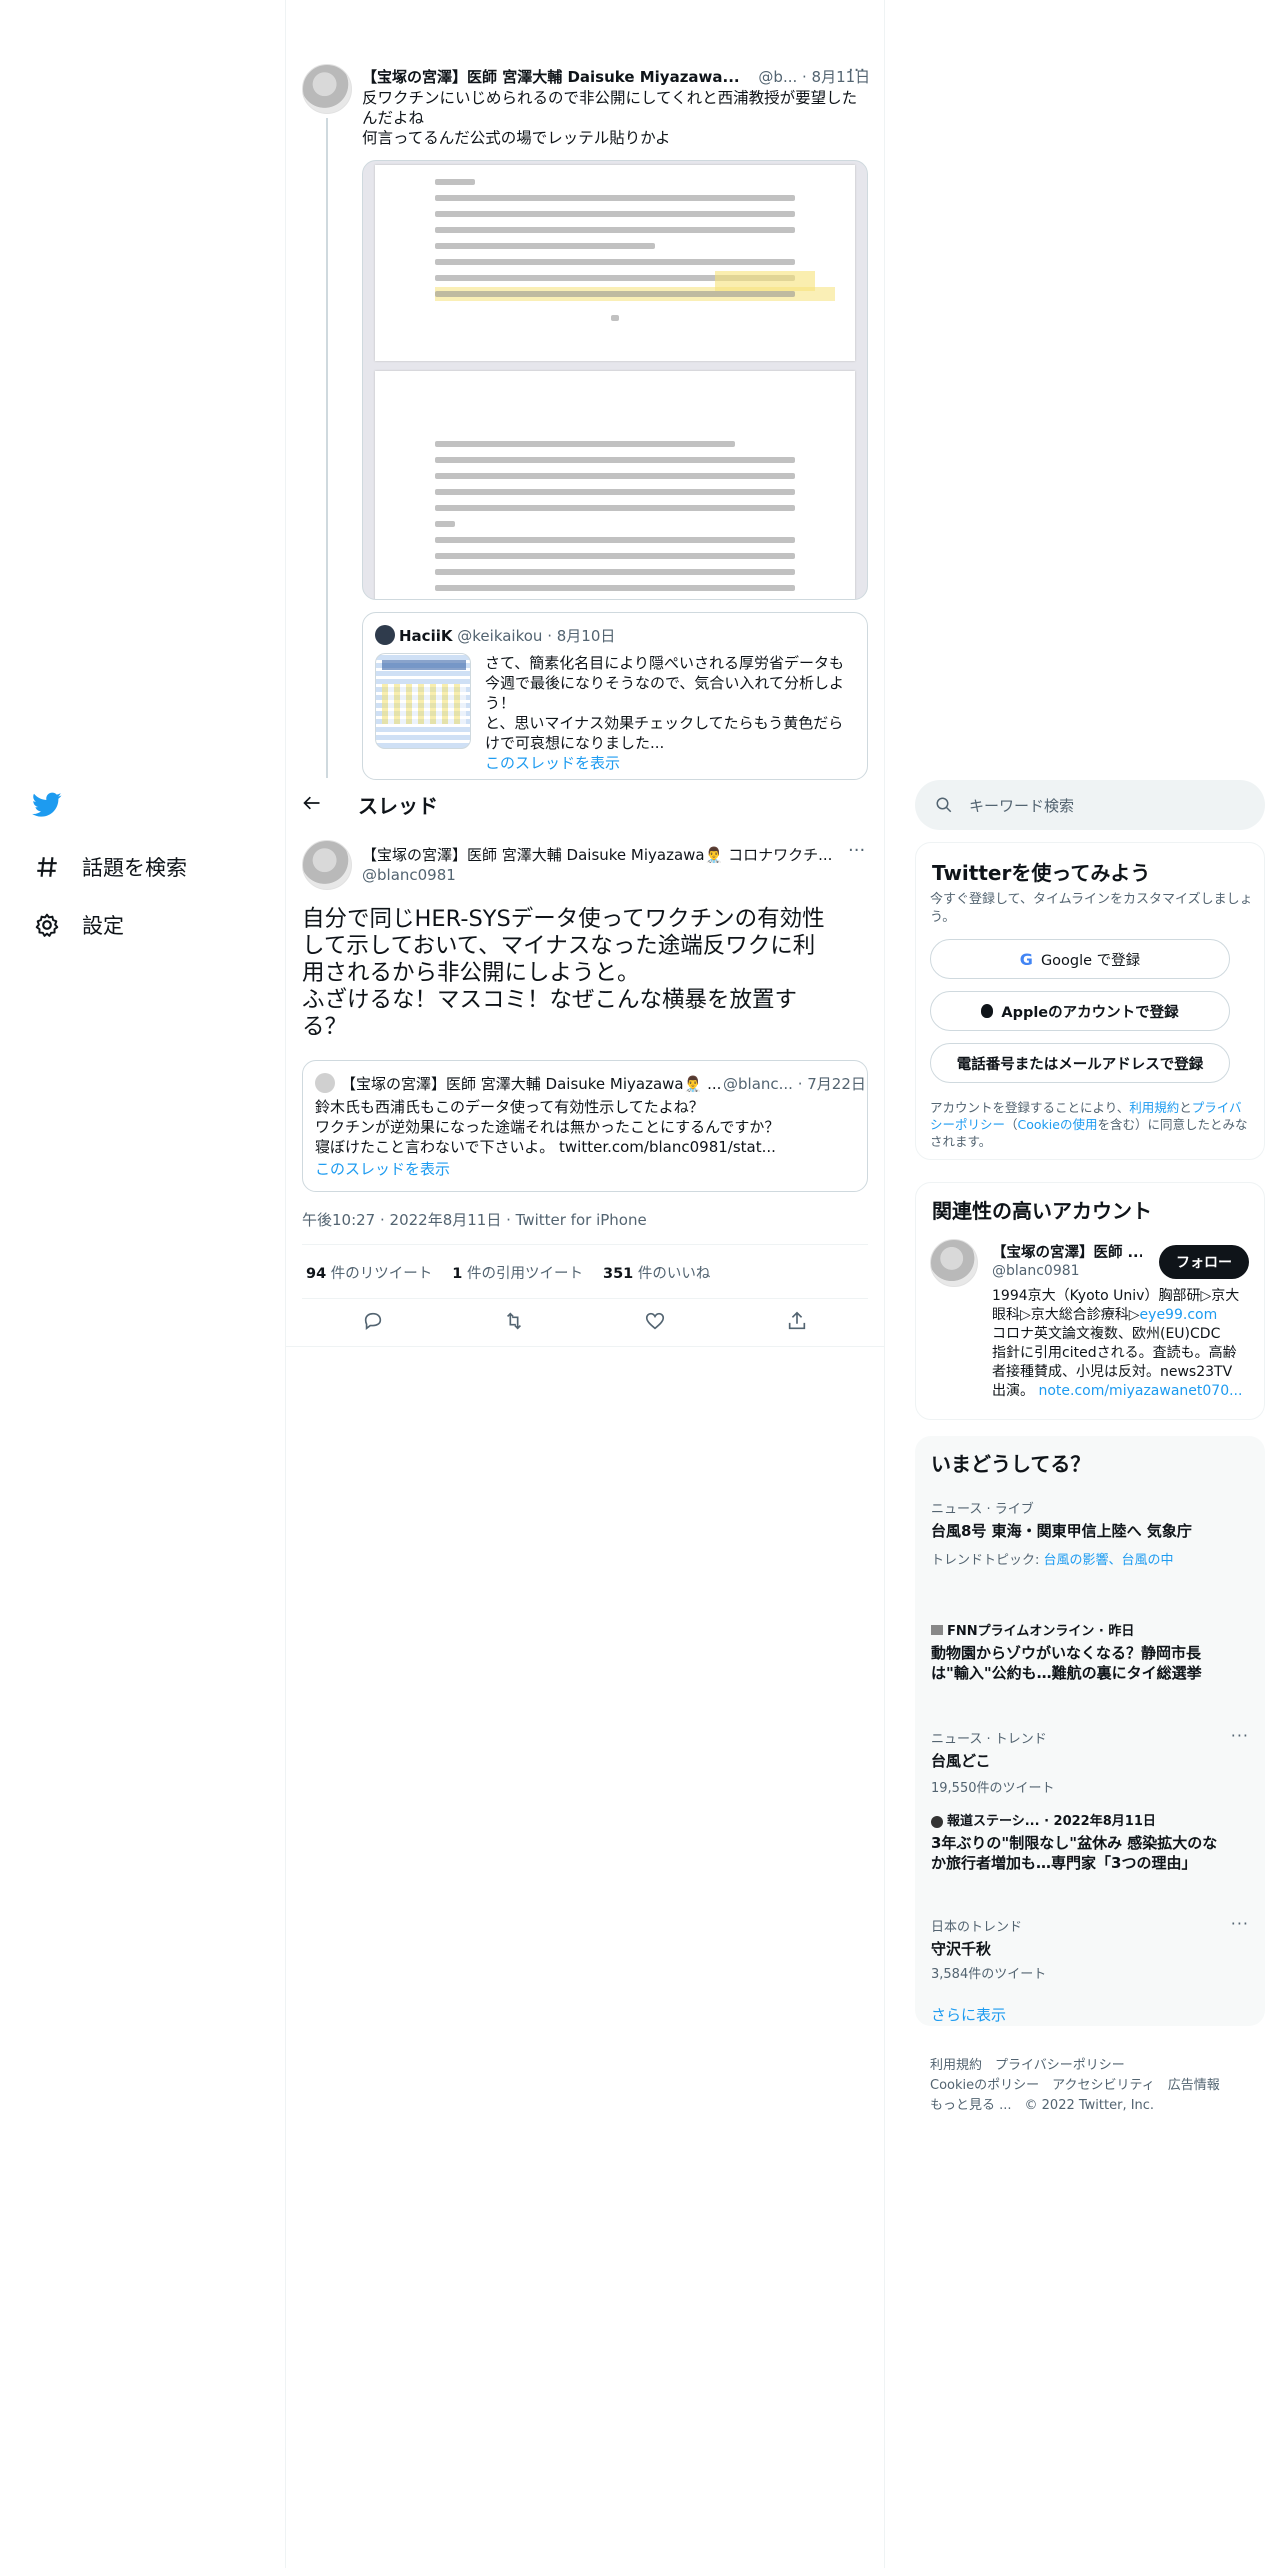  What do you see at coordinates (1090, 960) in the screenshot?
I see `google-signup-label: Google で登録` at bounding box center [1090, 960].